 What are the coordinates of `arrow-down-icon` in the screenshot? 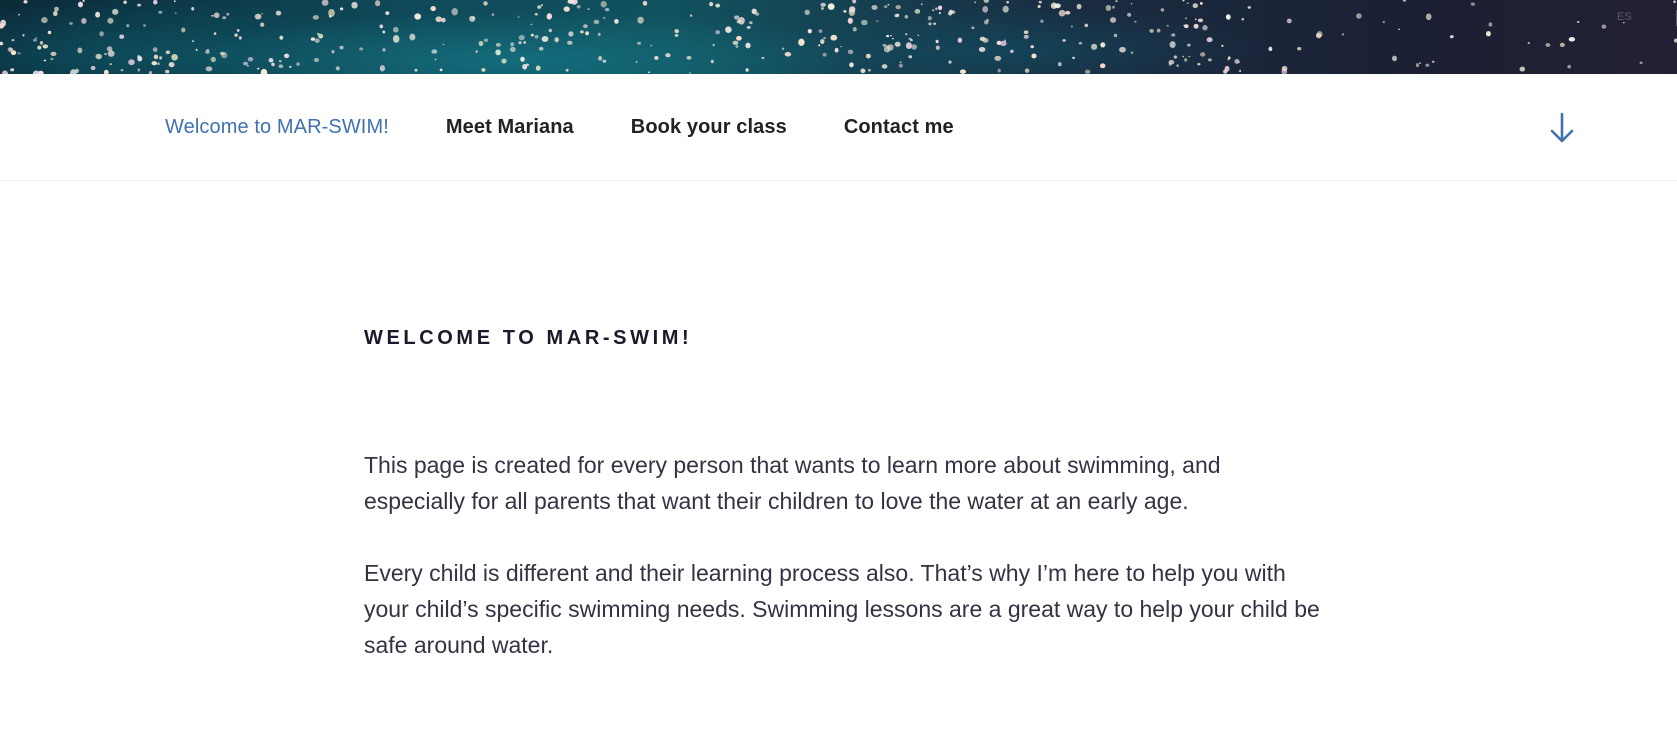 It's located at (1562, 128).